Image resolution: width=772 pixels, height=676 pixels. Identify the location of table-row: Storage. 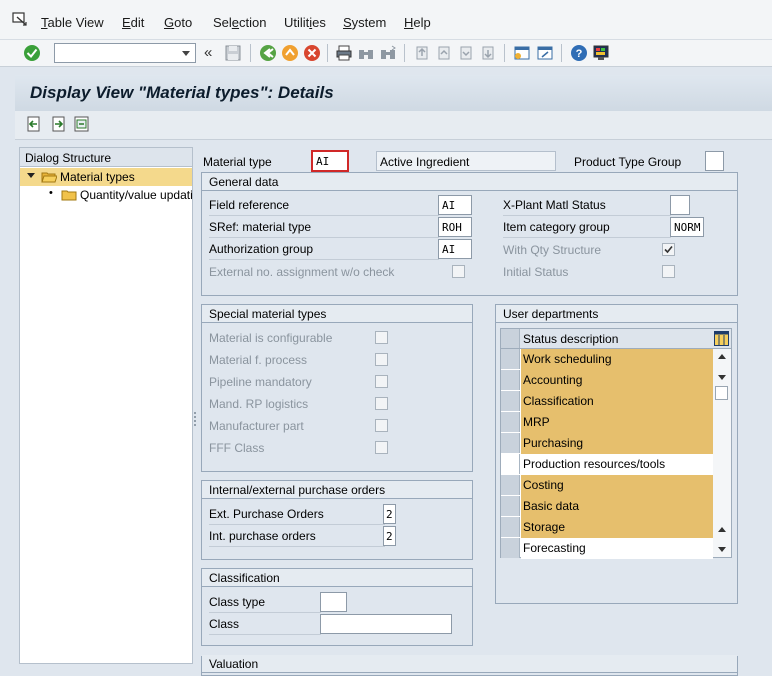
(607, 527).